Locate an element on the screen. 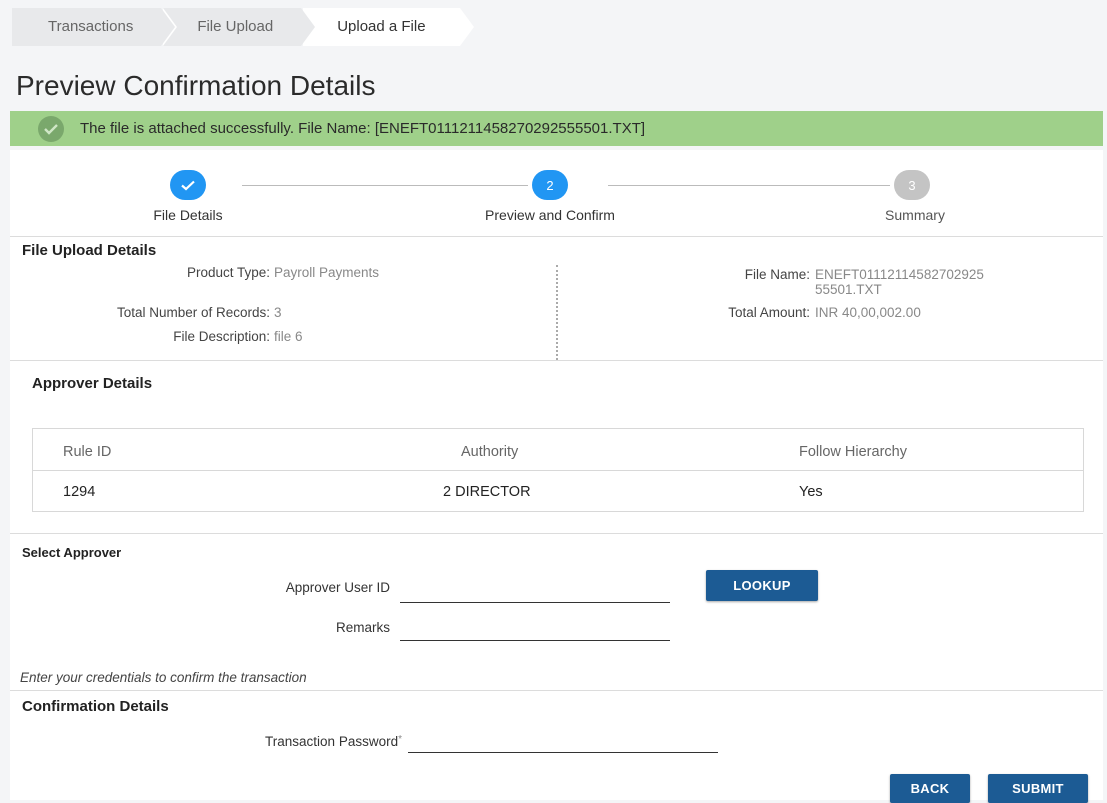  check-circle-icon is located at coordinates (51, 128).